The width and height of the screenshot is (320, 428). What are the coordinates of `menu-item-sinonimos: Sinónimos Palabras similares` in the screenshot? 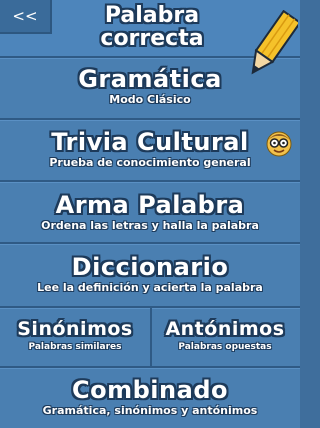 It's located at (75, 338).